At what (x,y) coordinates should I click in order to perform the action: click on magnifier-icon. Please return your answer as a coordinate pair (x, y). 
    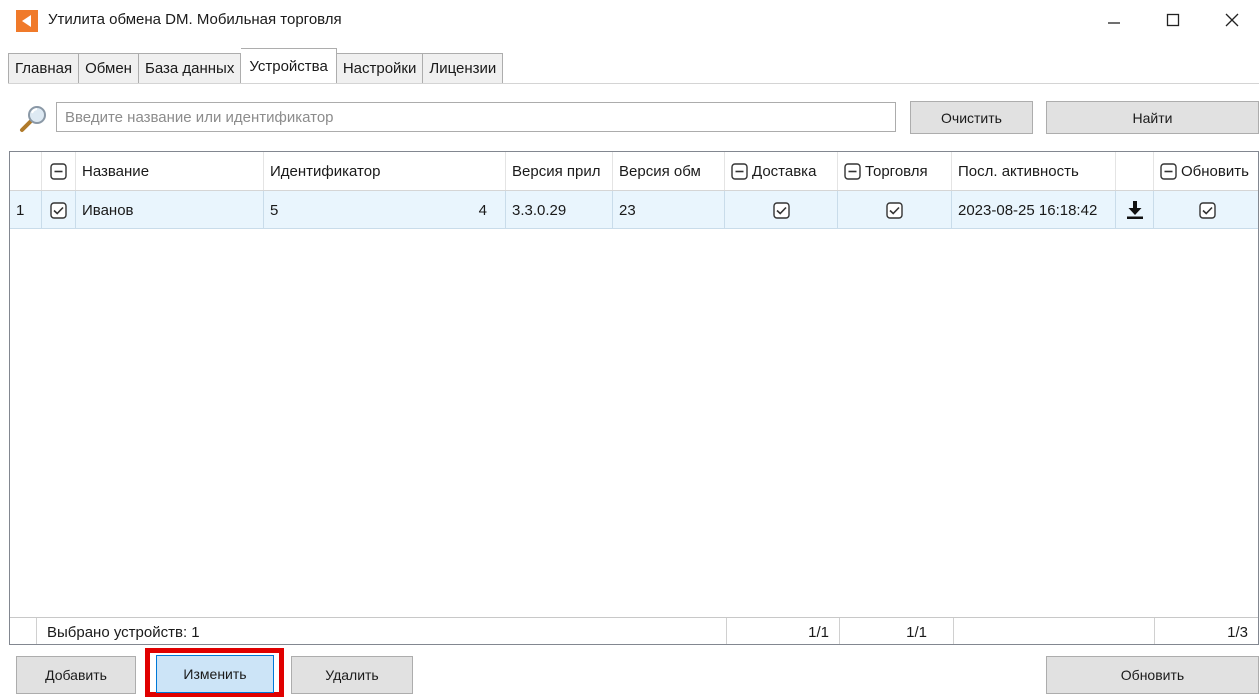
    Looking at the image, I should click on (33, 119).